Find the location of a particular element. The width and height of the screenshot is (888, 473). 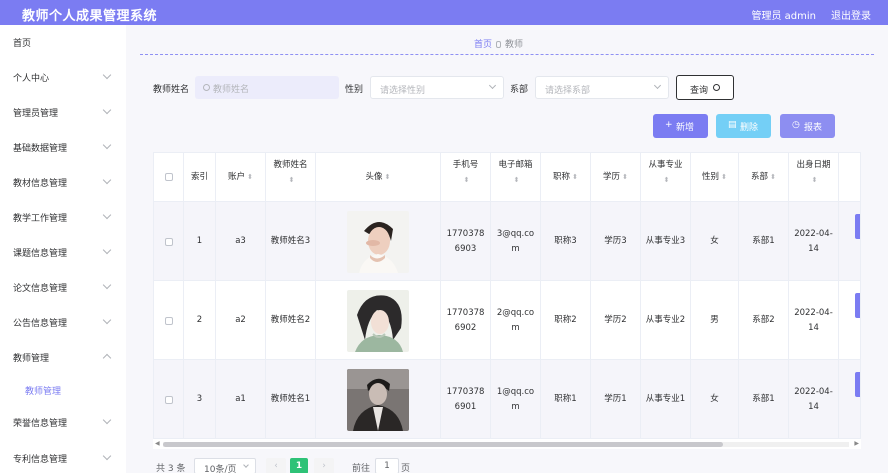

sidebar-item-paper: 论文信息管理 is located at coordinates (63, 287).